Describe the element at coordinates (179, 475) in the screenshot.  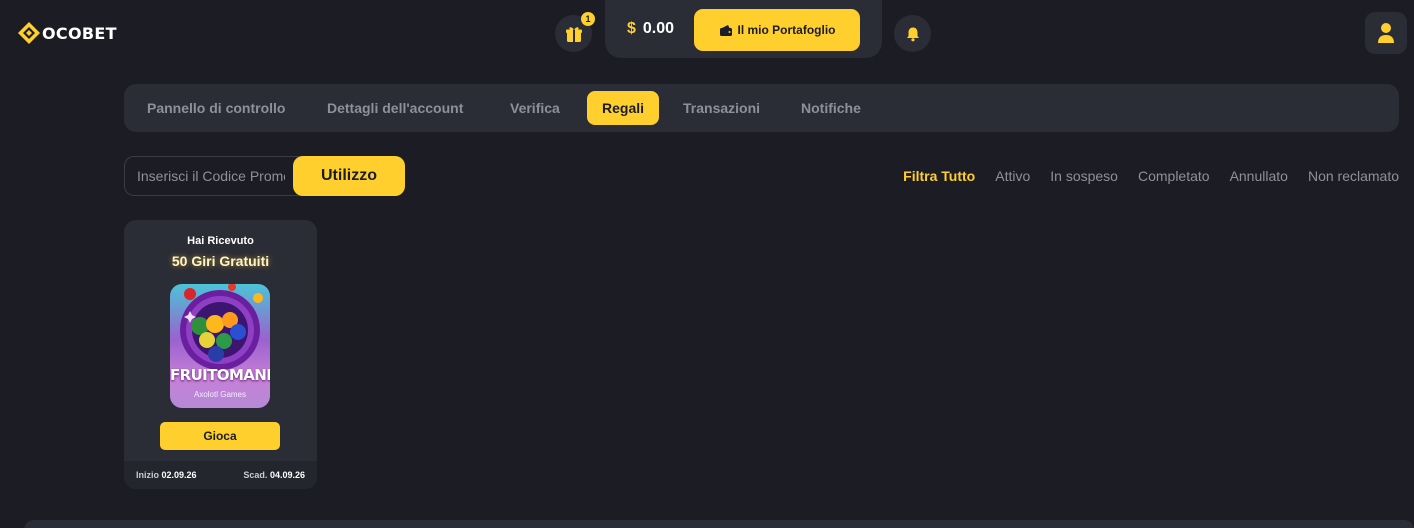
I see `gift-start-date: 02.09.26` at that location.